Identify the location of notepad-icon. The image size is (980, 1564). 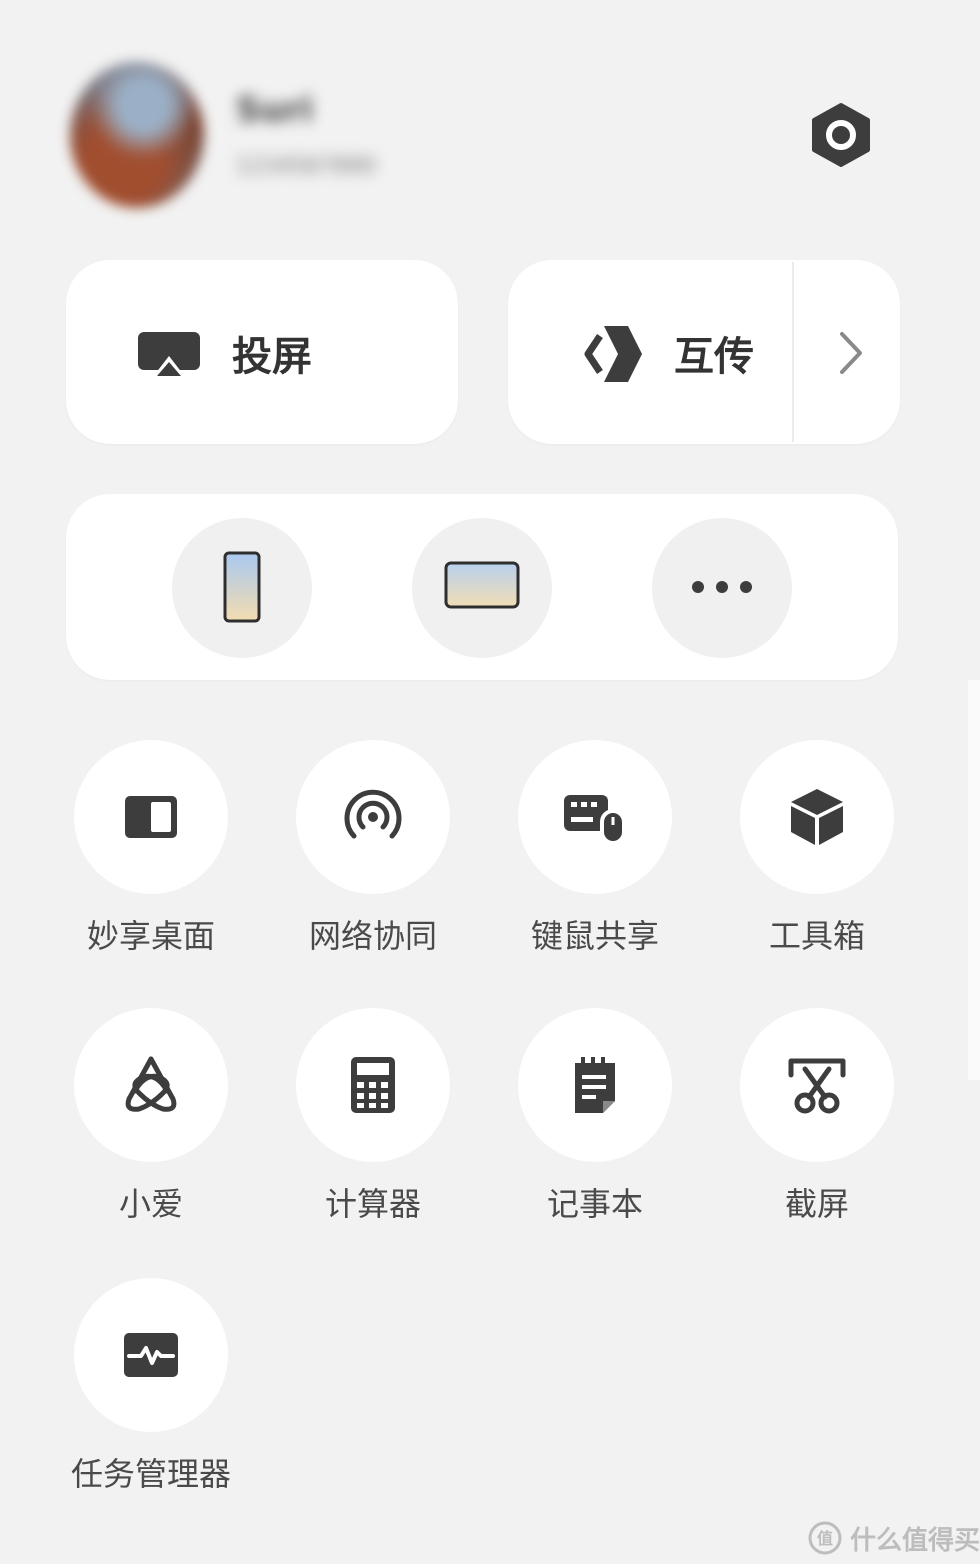
(595, 1085).